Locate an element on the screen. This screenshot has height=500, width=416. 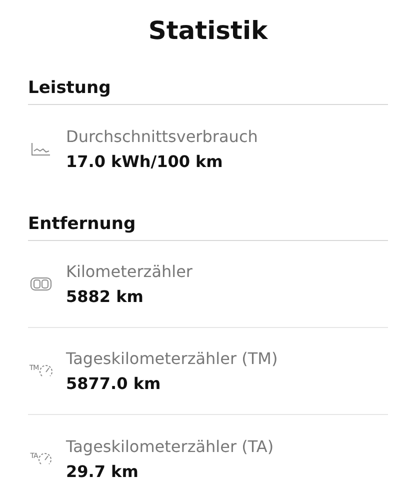
stat-label: Kilometerzähler is located at coordinates (129, 271).